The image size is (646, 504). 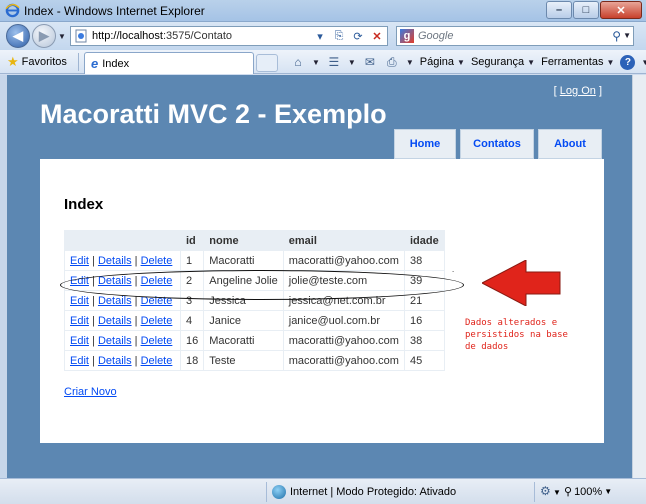 What do you see at coordinates (358, 36) in the screenshot?
I see `refresh-icon: ⟳` at bounding box center [358, 36].